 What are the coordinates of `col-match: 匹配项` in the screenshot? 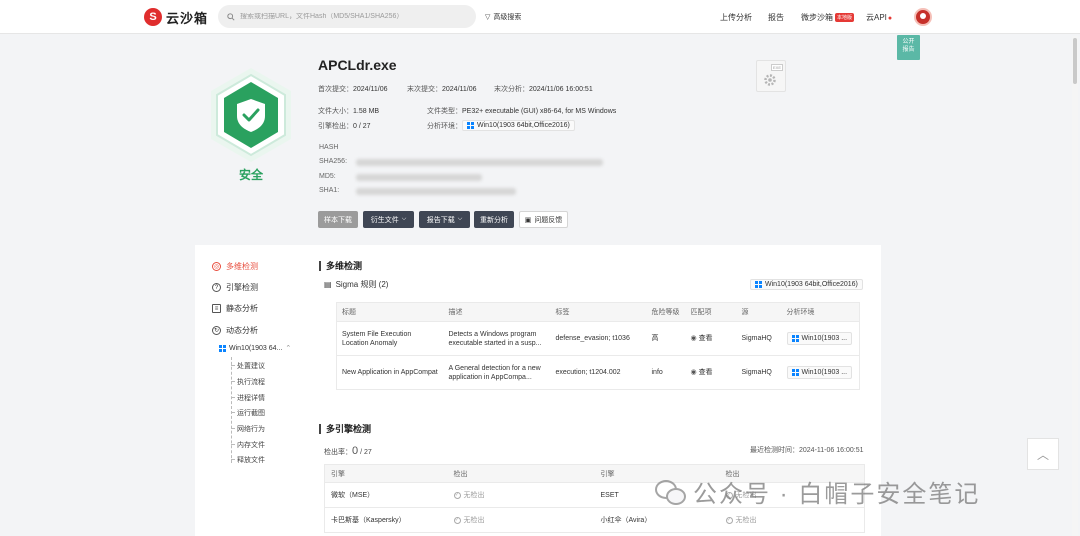 It's located at (711, 312).